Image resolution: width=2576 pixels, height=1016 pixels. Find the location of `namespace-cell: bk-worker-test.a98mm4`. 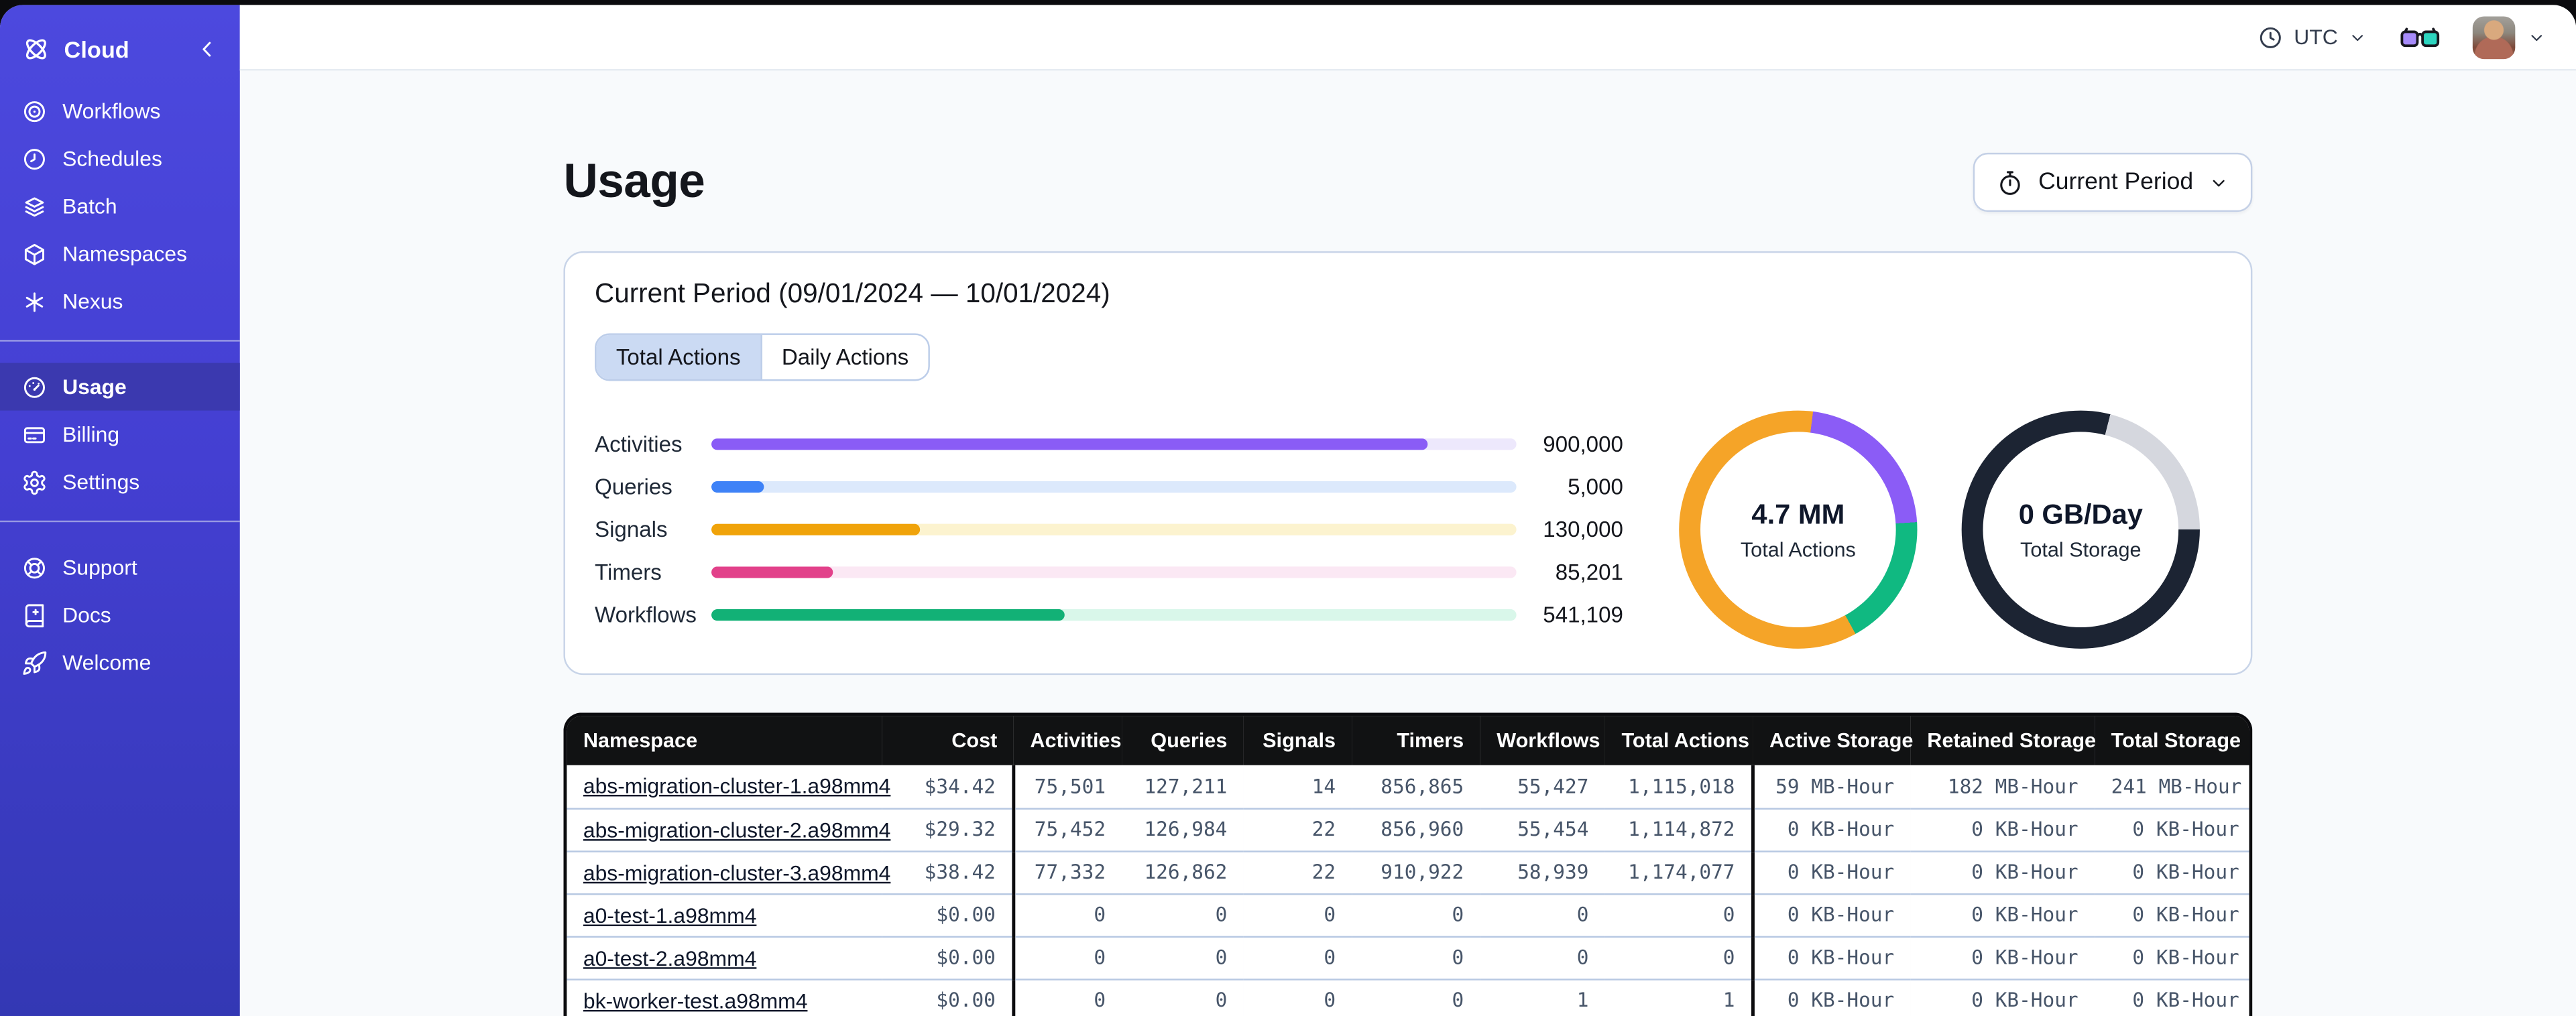

namespace-cell: bk-worker-test.a98mm4 is located at coordinates (724, 997).